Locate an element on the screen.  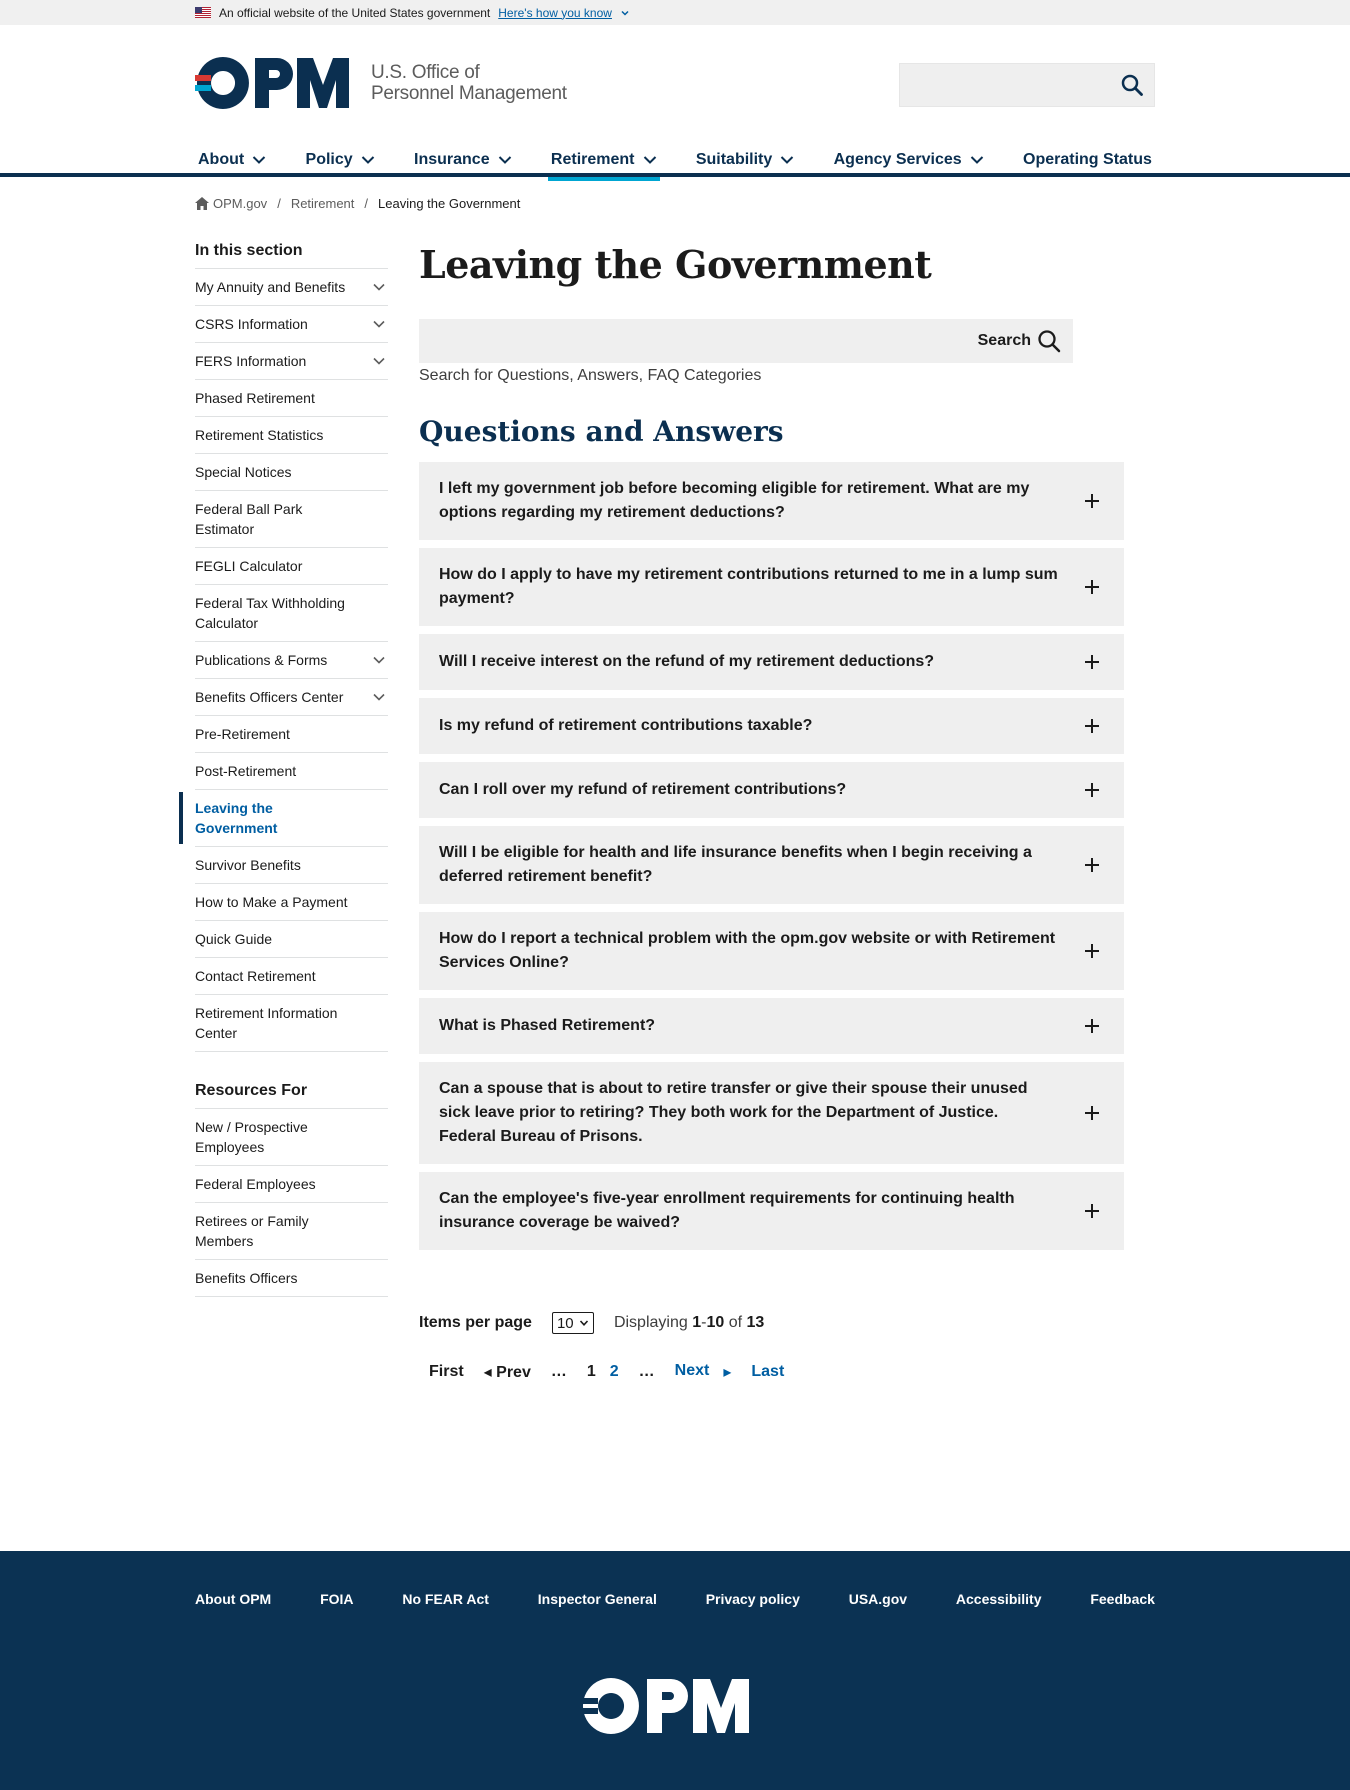
sidebar-item-retirement-statistics: Retirement Statistics is located at coordinates (291, 435).